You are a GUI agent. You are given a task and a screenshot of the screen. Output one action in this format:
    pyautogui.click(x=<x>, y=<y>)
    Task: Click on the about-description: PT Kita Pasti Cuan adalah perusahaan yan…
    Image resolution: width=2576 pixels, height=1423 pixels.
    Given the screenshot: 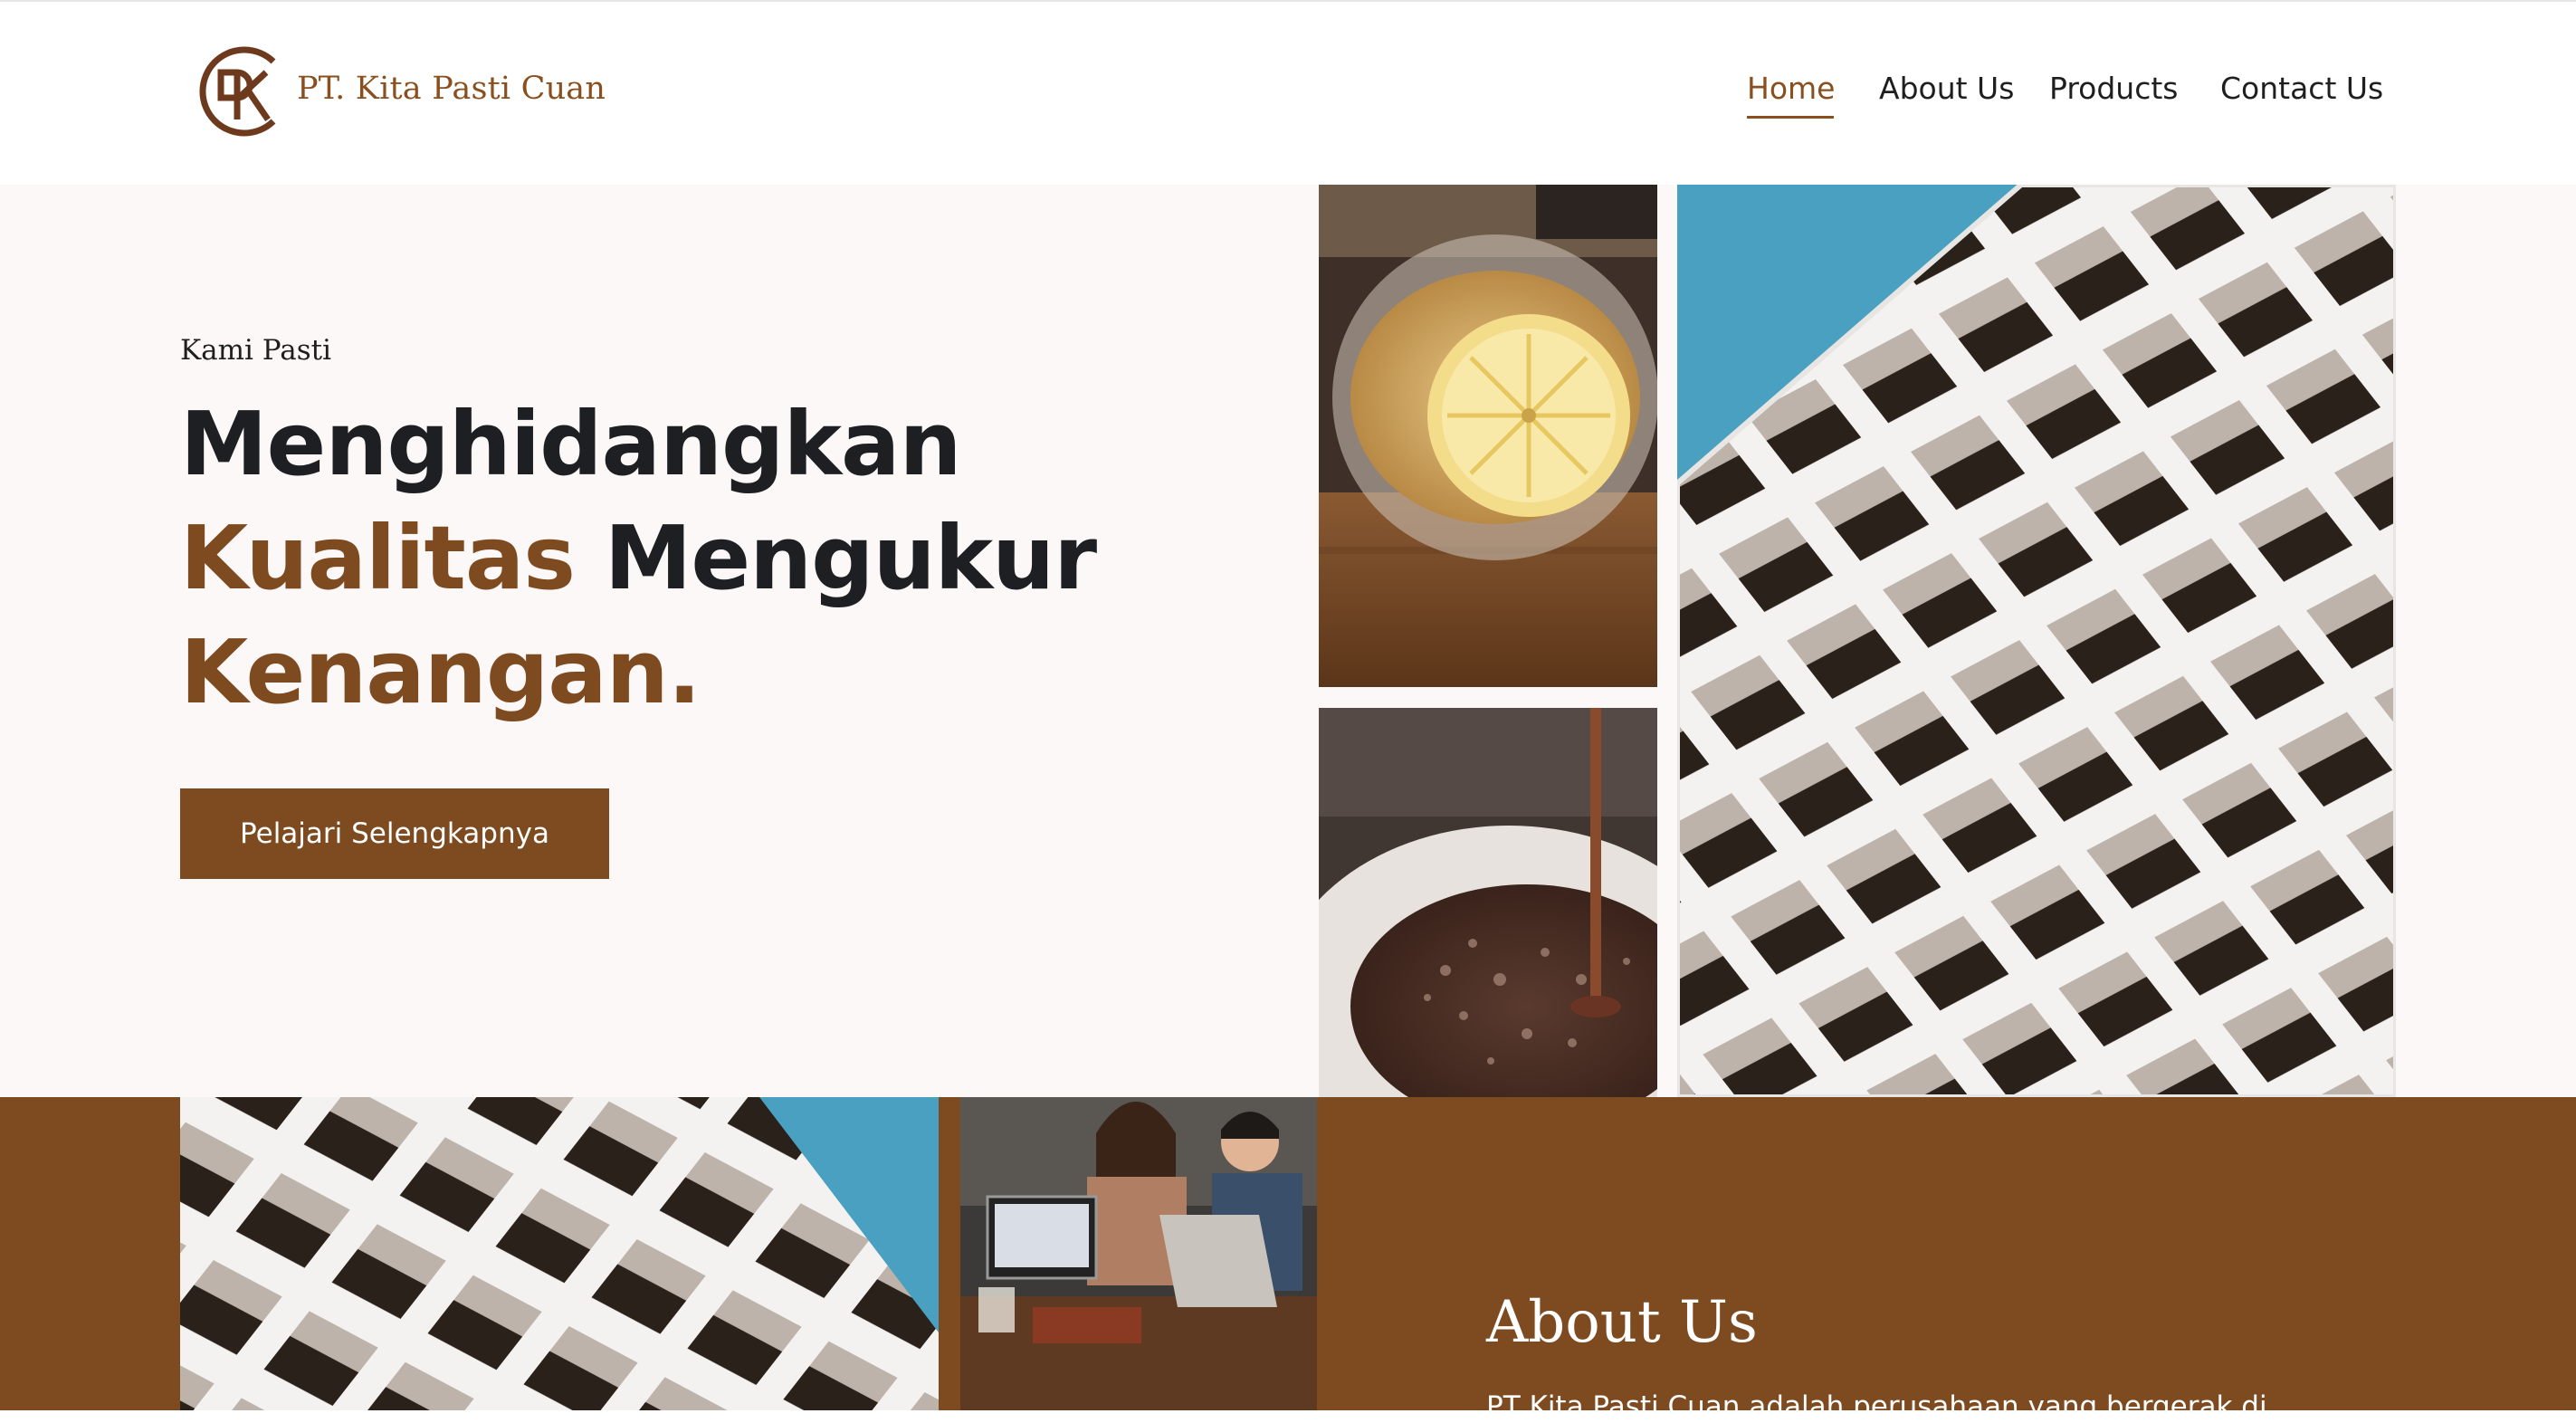 What is the action you would take?
    pyautogui.click(x=1876, y=1406)
    